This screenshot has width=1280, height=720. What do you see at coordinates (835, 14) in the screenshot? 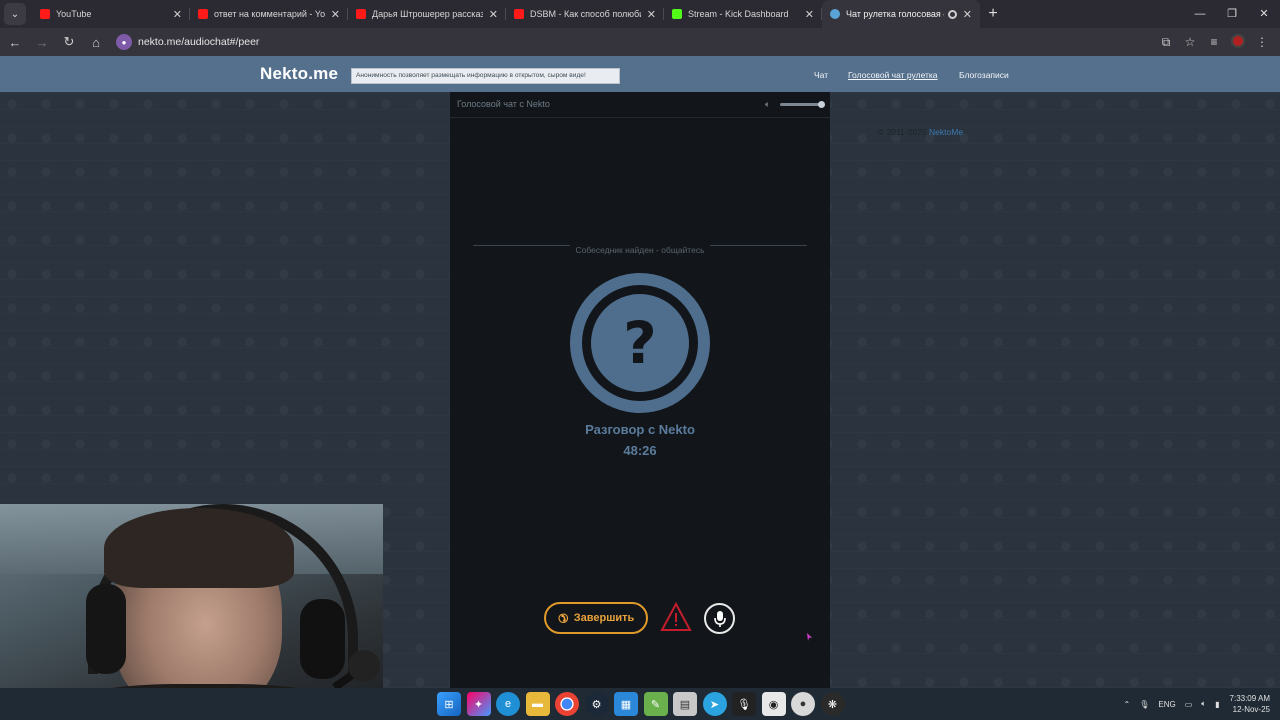
I see `nekto-icon` at bounding box center [835, 14].